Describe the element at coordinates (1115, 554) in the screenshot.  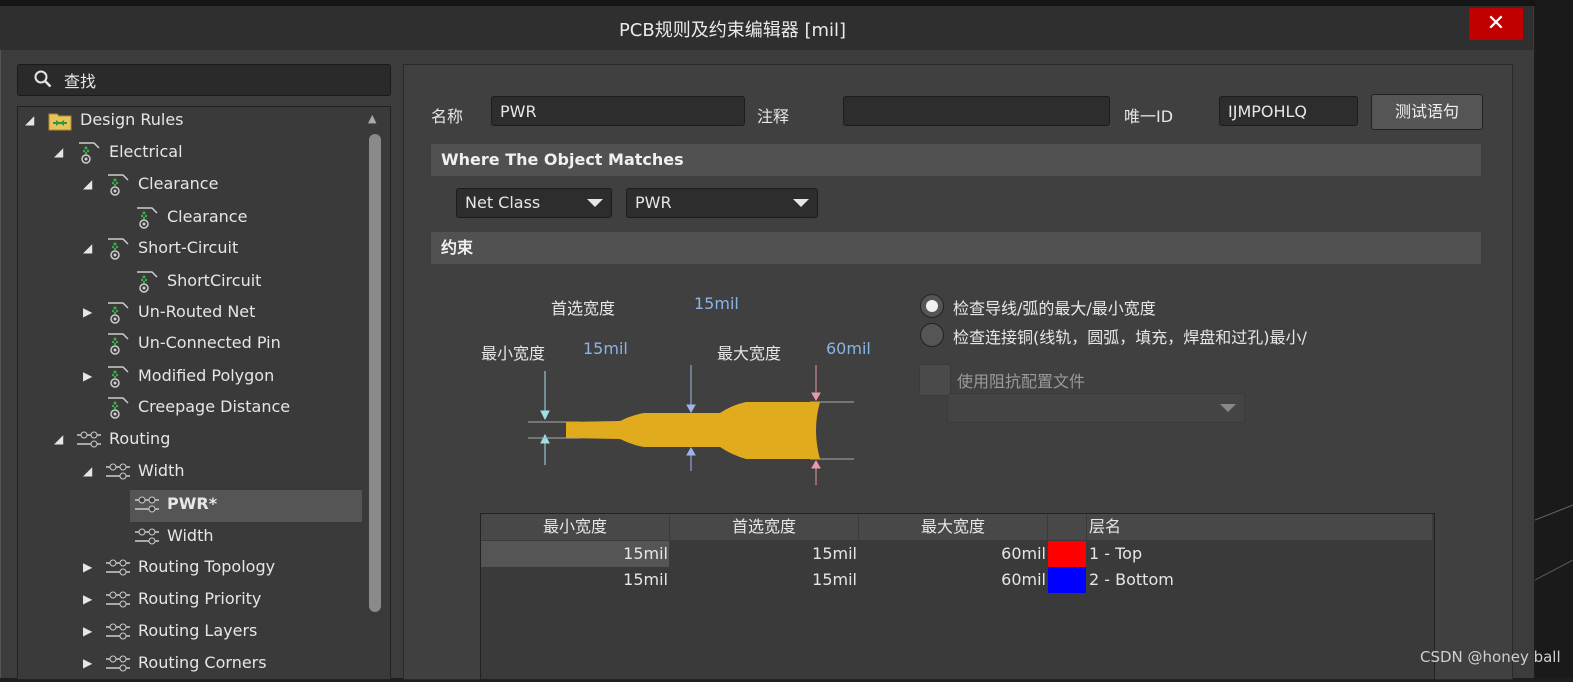
I see `cell-layer-name: 1 - Top` at that location.